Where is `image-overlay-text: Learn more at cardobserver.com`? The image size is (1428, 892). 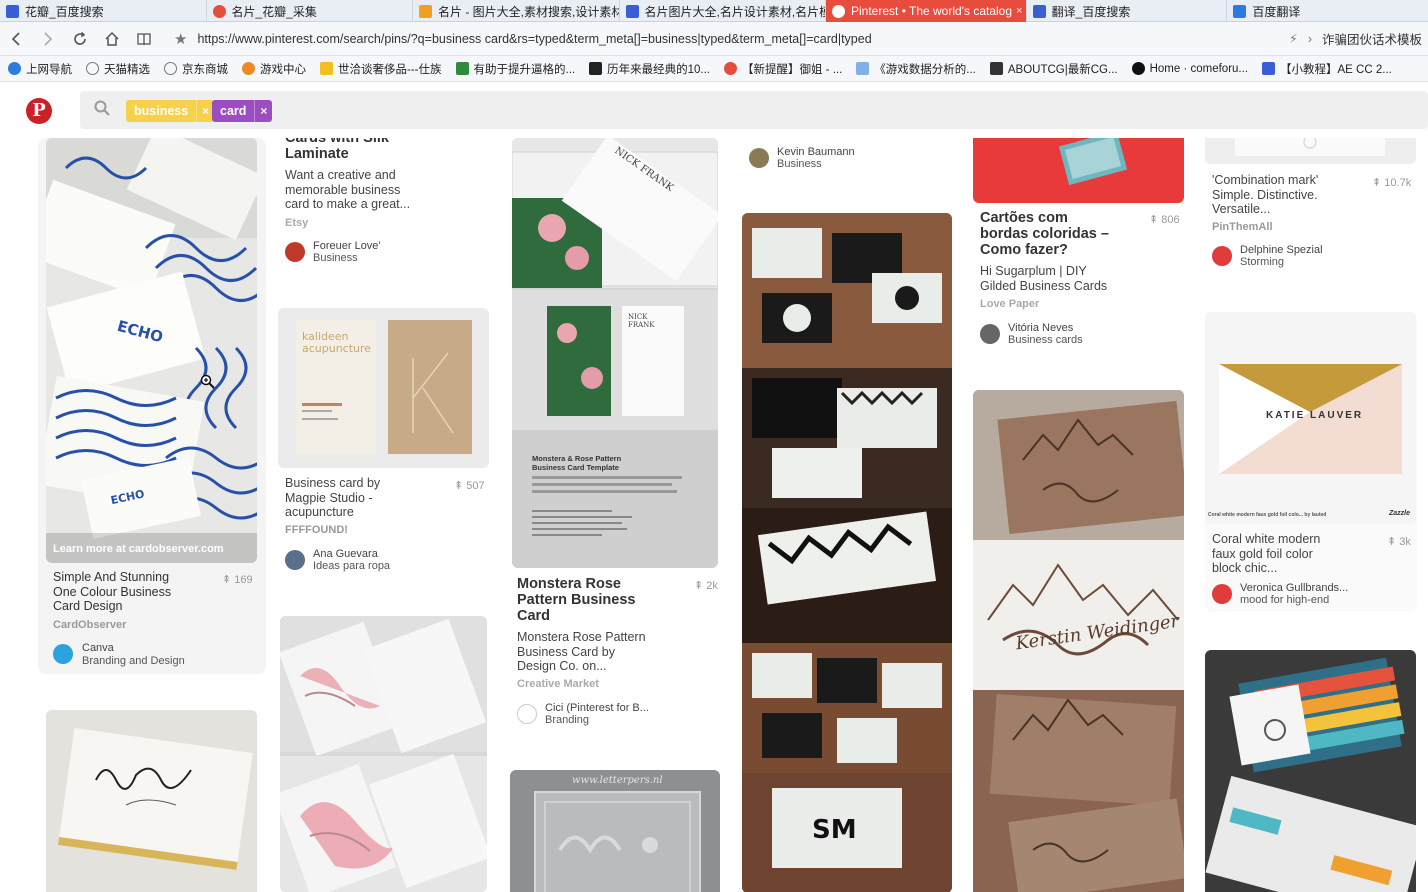 image-overlay-text: Learn more at cardobserver.com is located at coordinates (138, 549).